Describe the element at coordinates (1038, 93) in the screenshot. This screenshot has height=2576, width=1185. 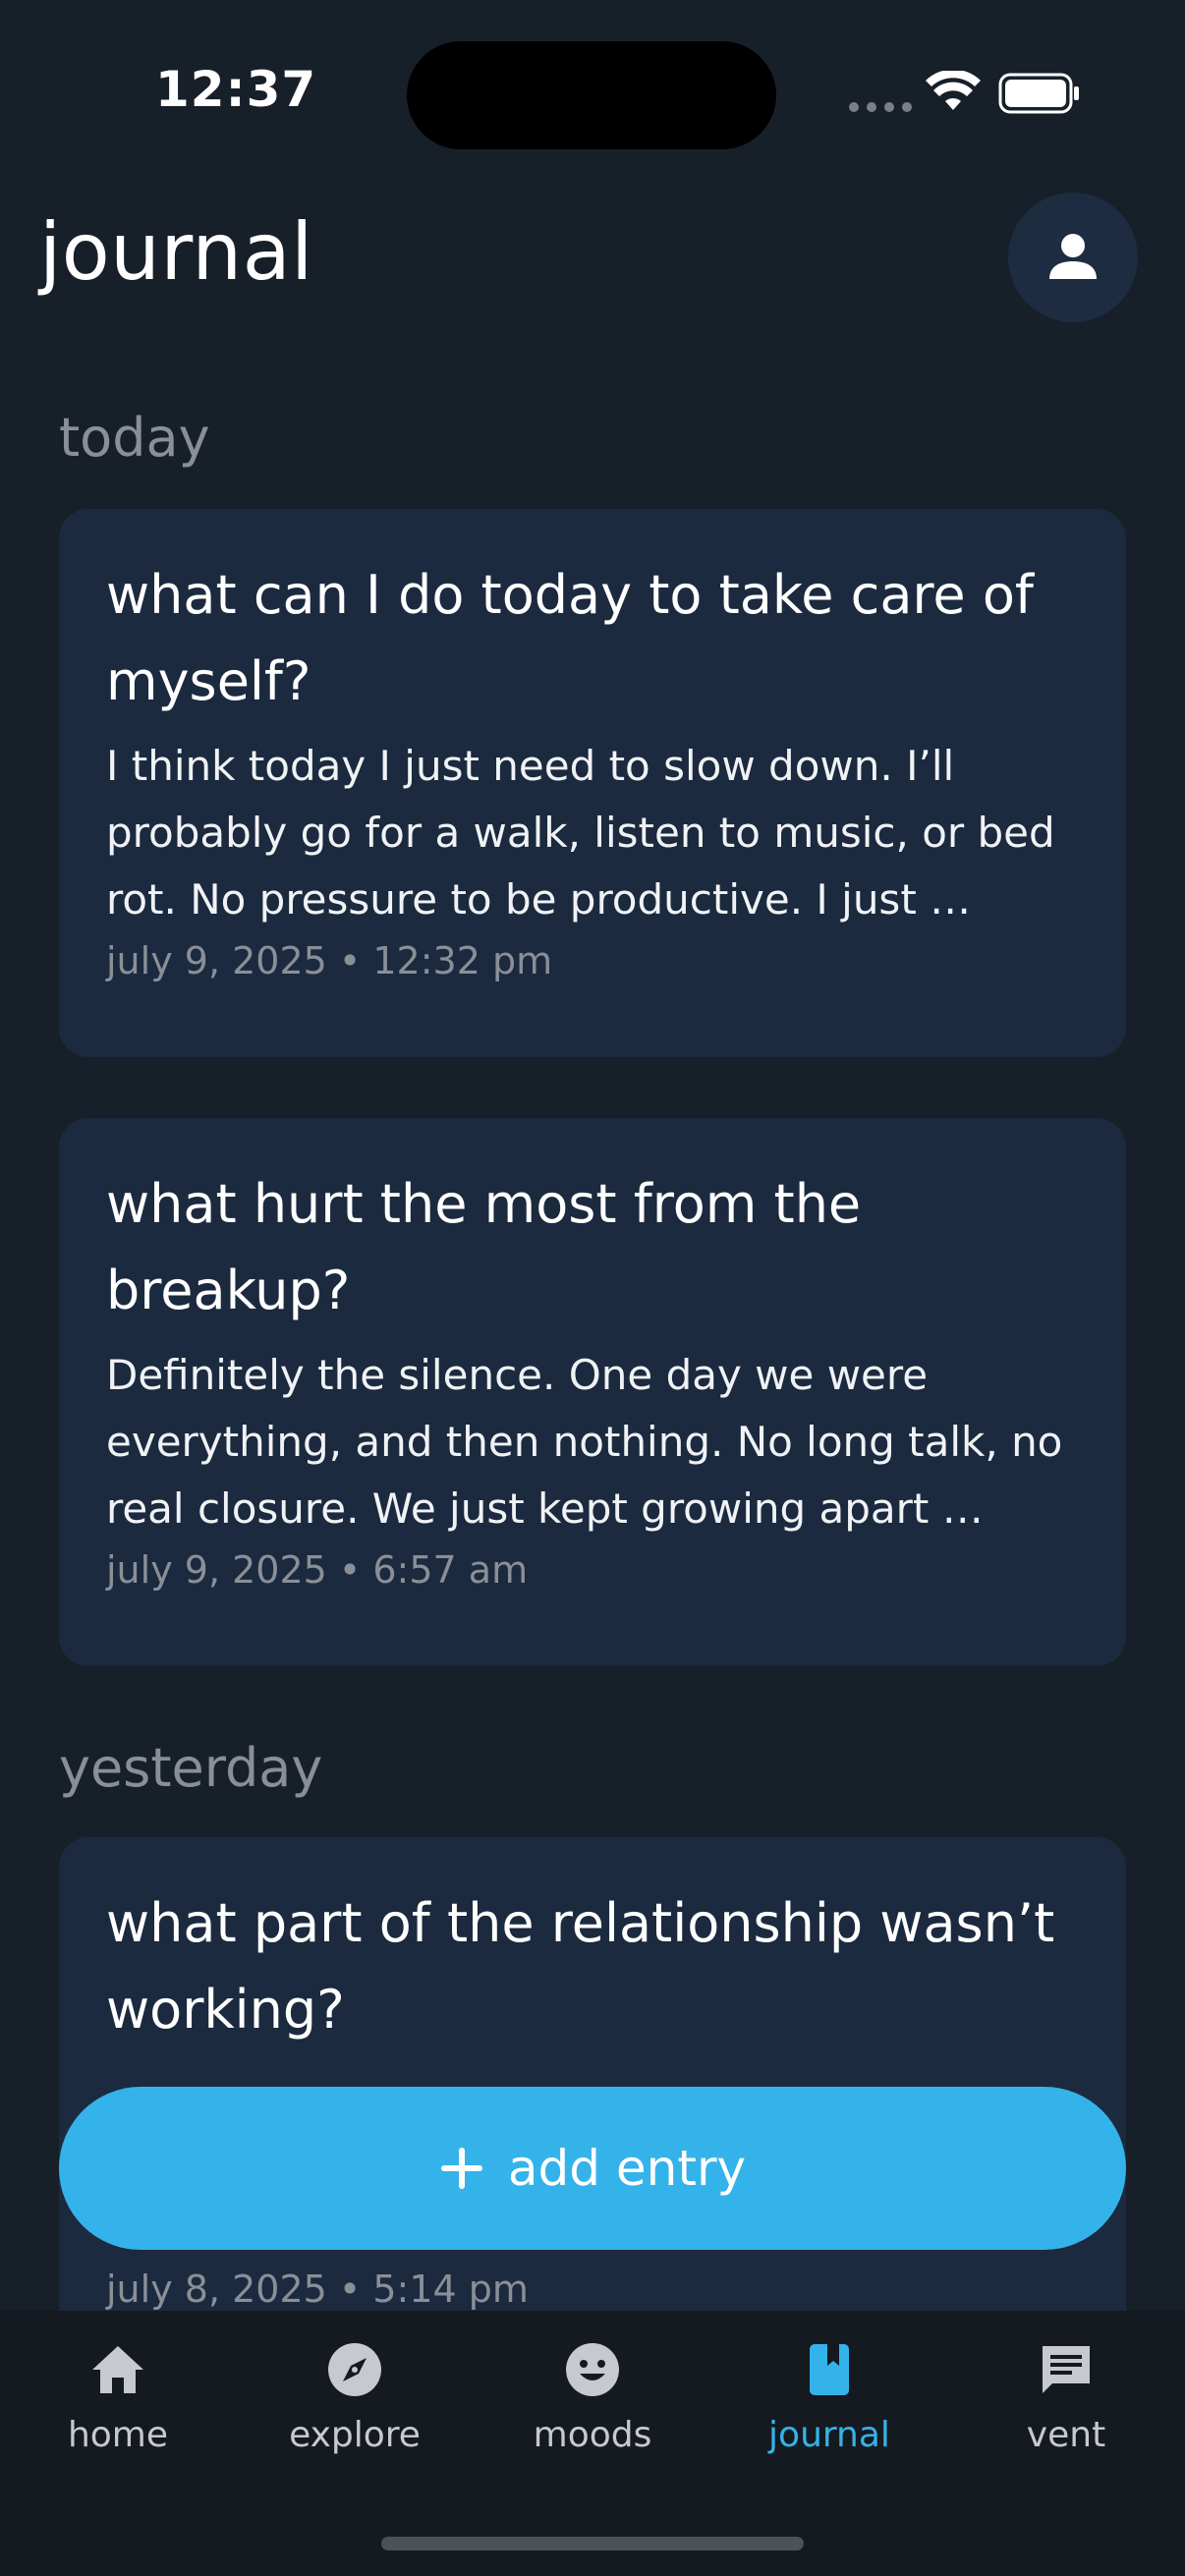
I see `battery-icon` at that location.